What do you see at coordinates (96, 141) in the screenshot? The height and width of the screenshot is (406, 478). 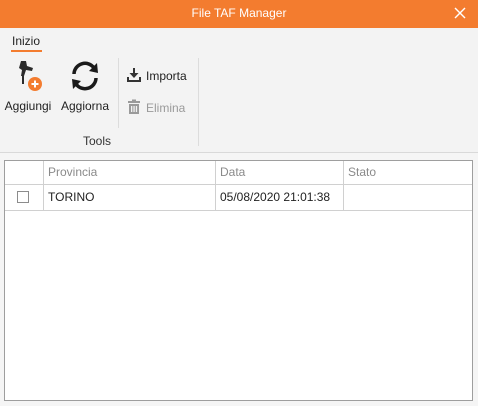 I see `tools-group-label: Tools` at bounding box center [96, 141].